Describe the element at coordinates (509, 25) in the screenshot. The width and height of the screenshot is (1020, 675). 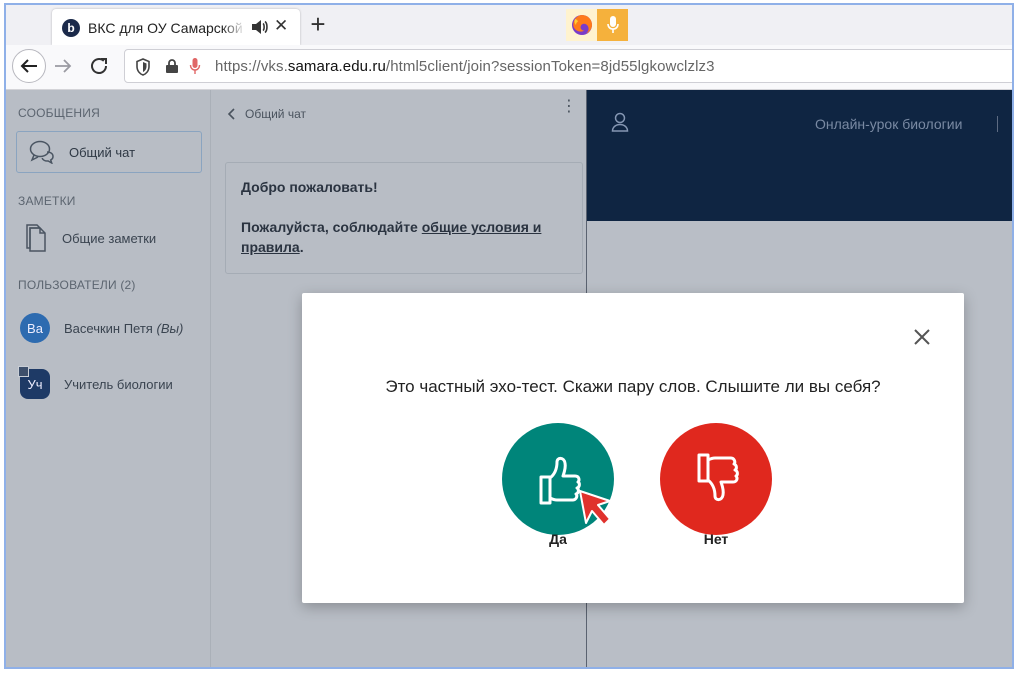
I see `tab-strip: b ВКС для ОУ Самарской области ✕ +` at that location.